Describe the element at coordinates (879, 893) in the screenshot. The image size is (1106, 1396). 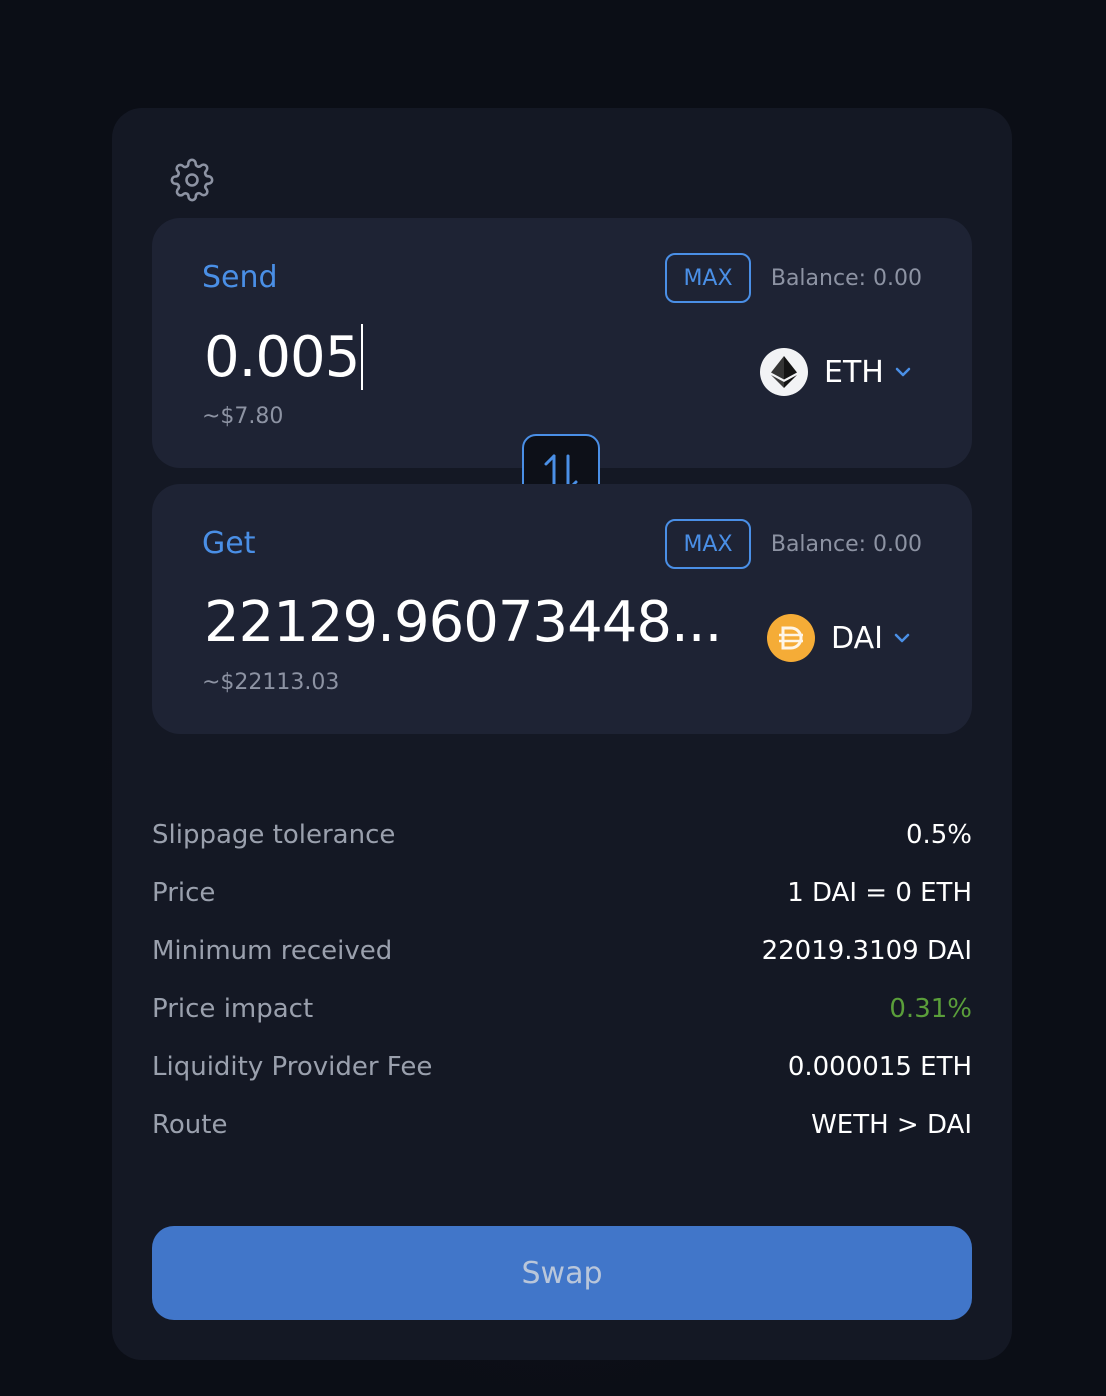
I see `detail-value: 1 DAI = 0 ETH` at that location.